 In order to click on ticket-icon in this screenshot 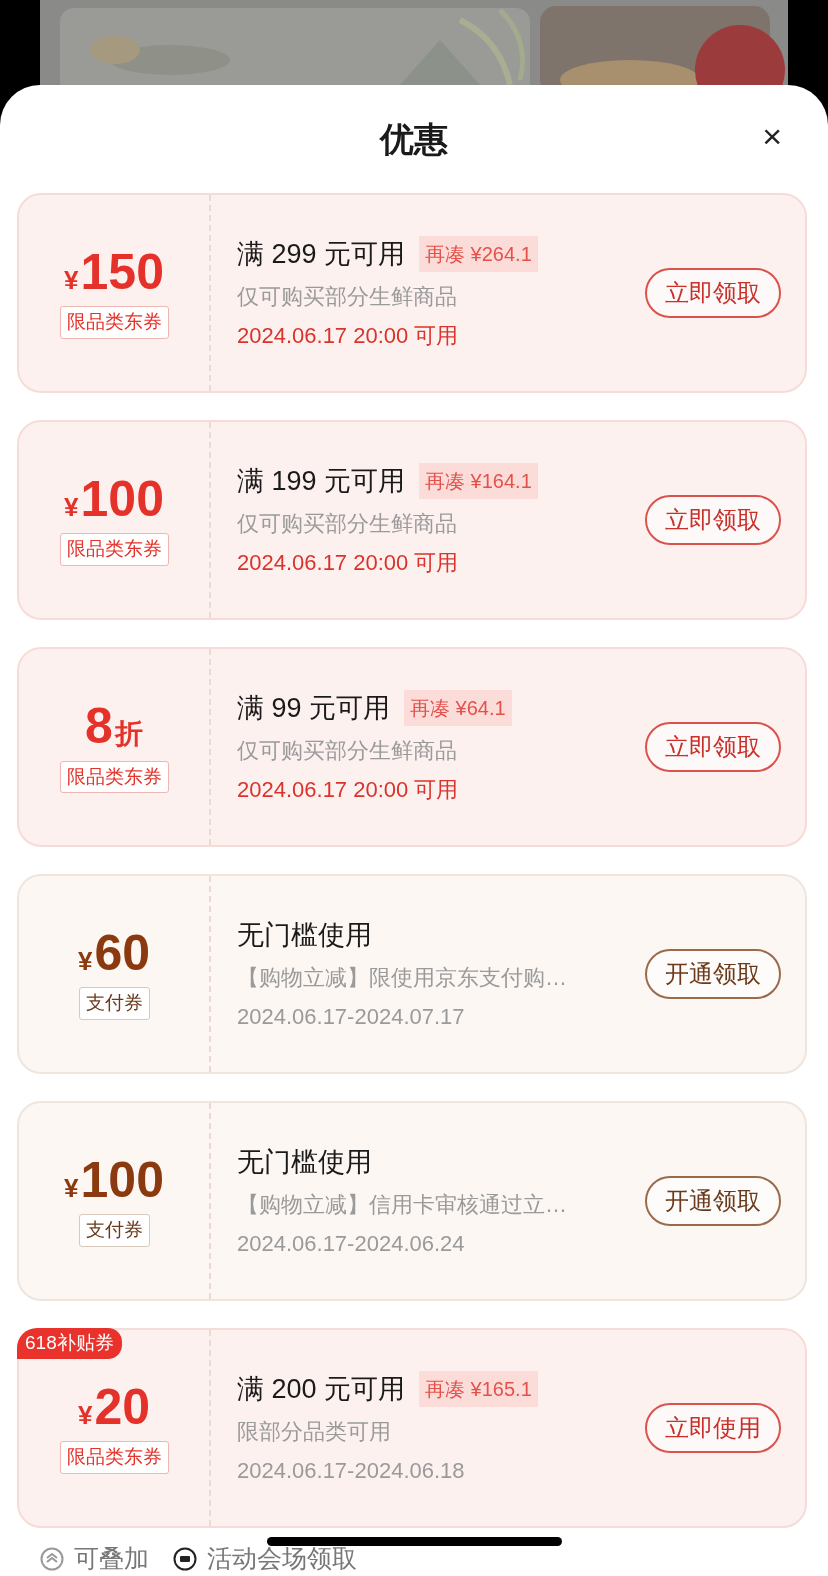, I will do `click(185, 1558)`.